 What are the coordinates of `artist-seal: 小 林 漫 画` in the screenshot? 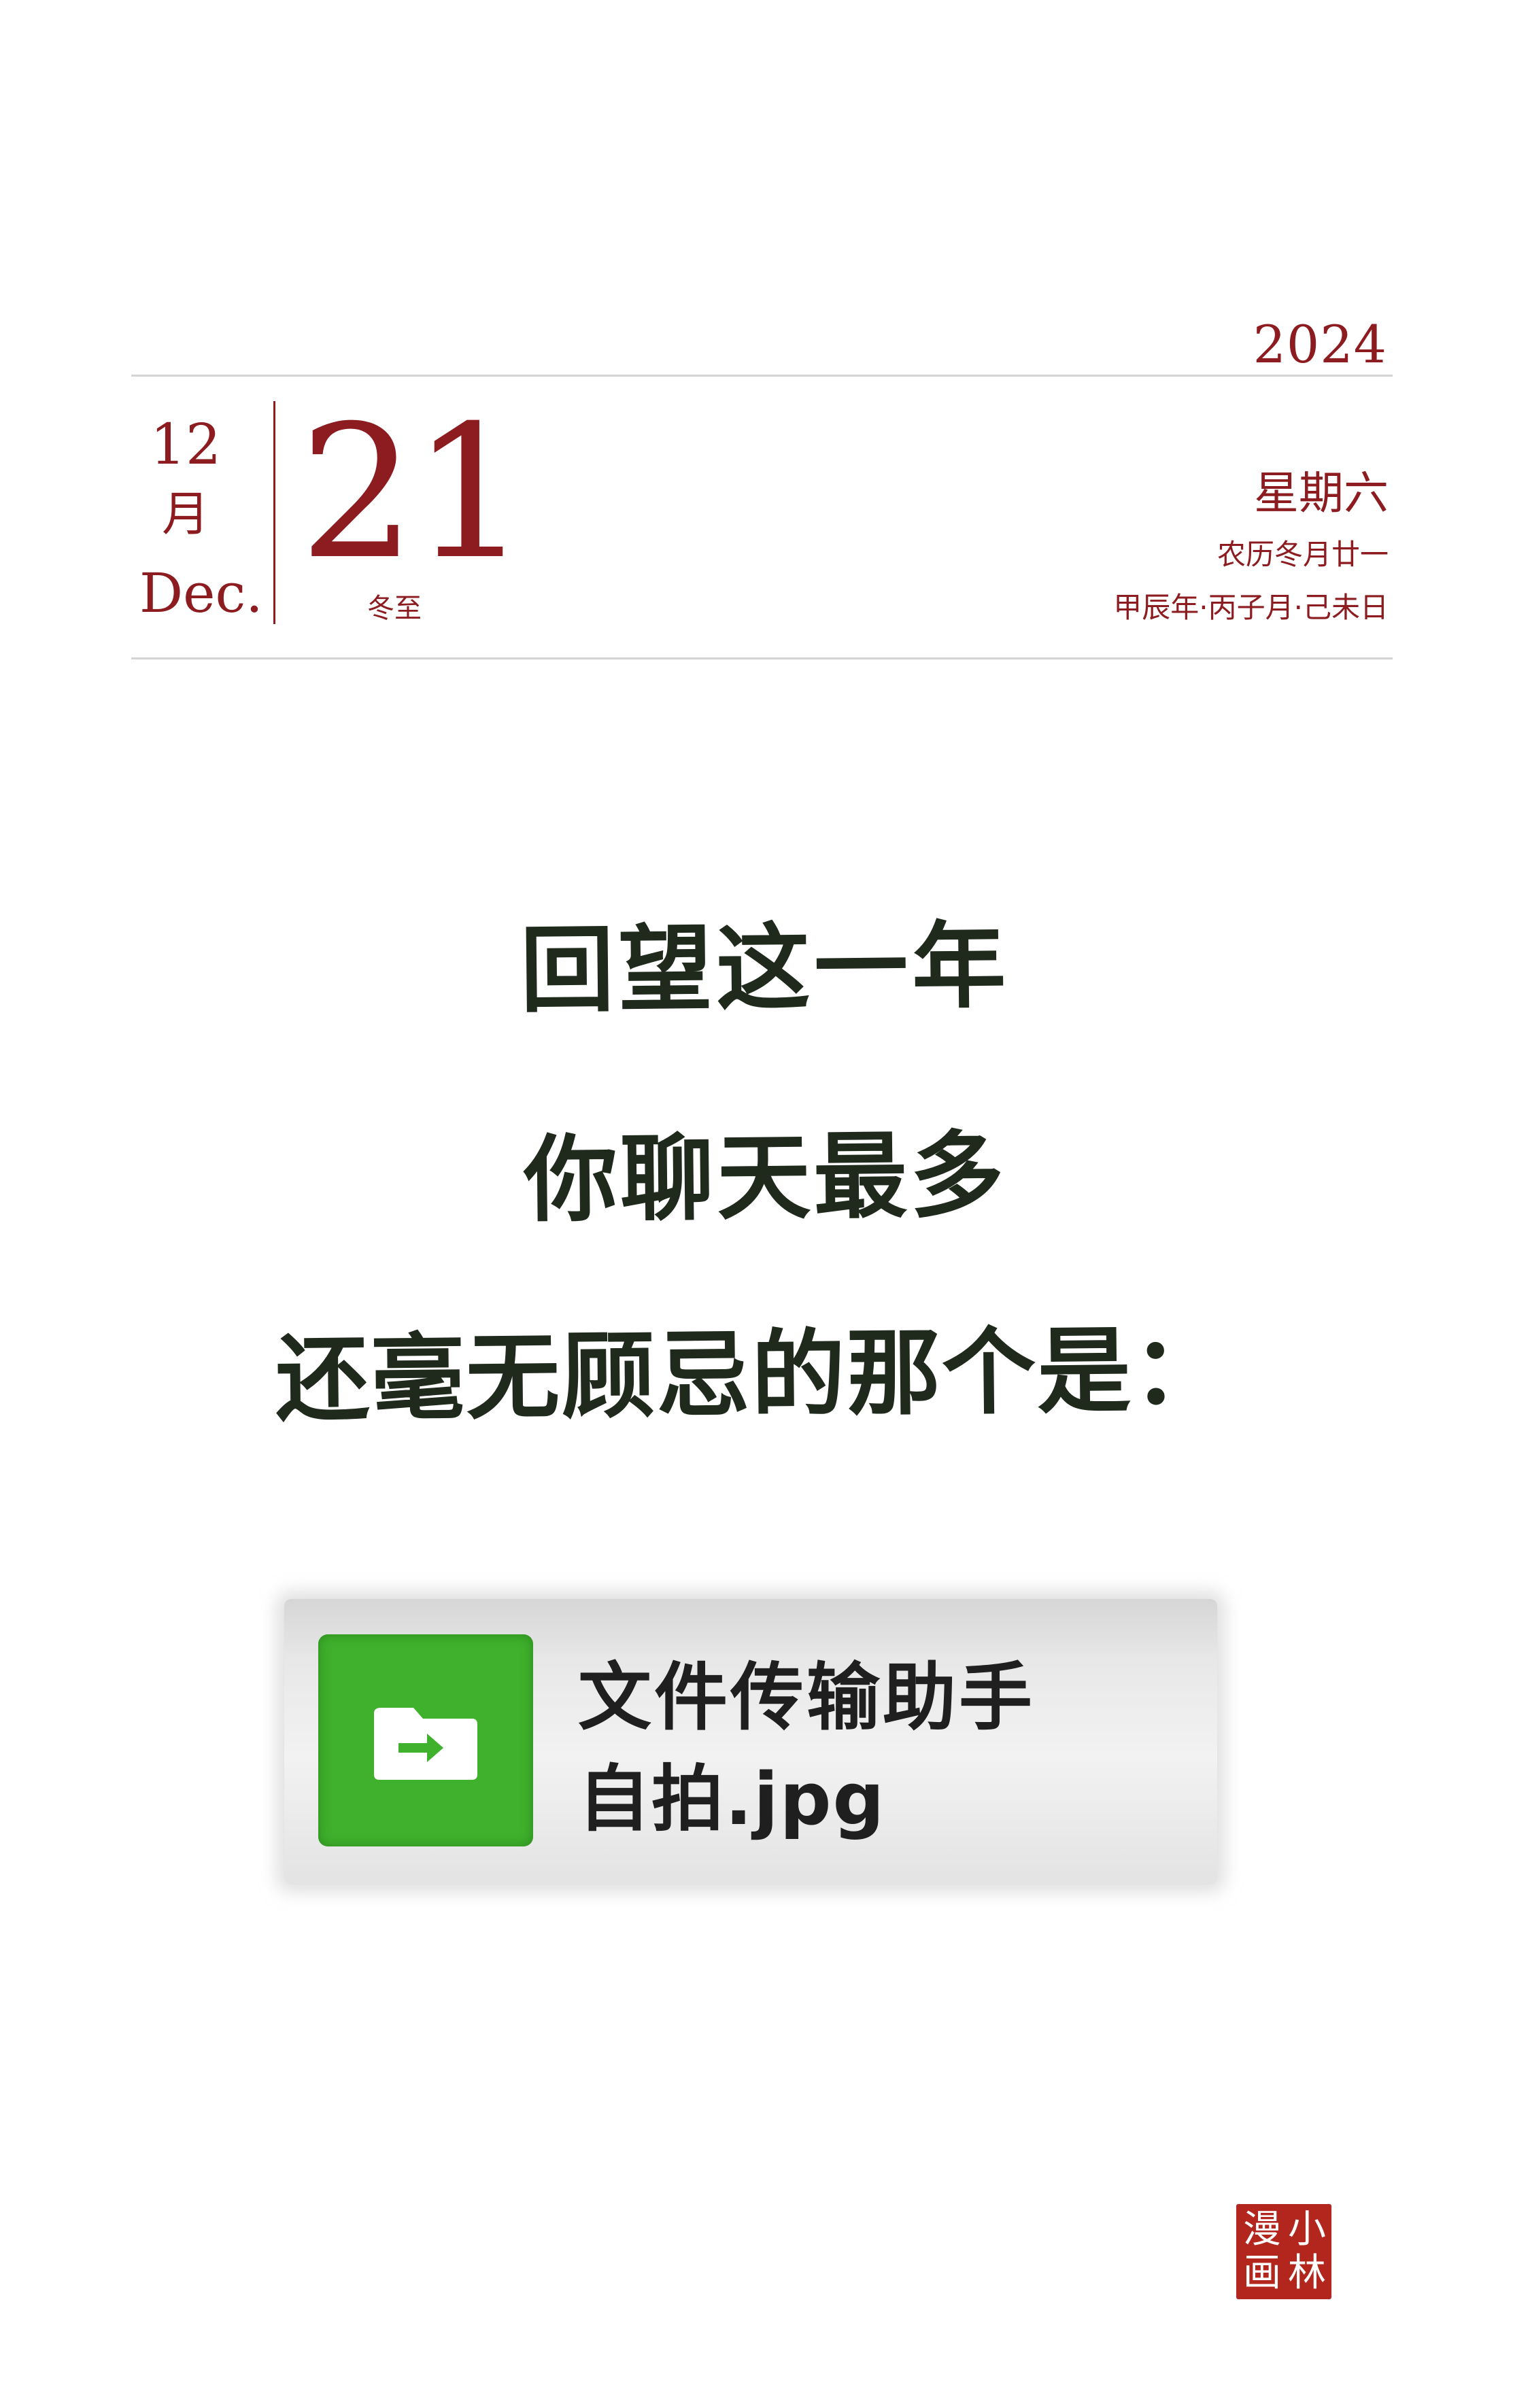 It's located at (1284, 2251).